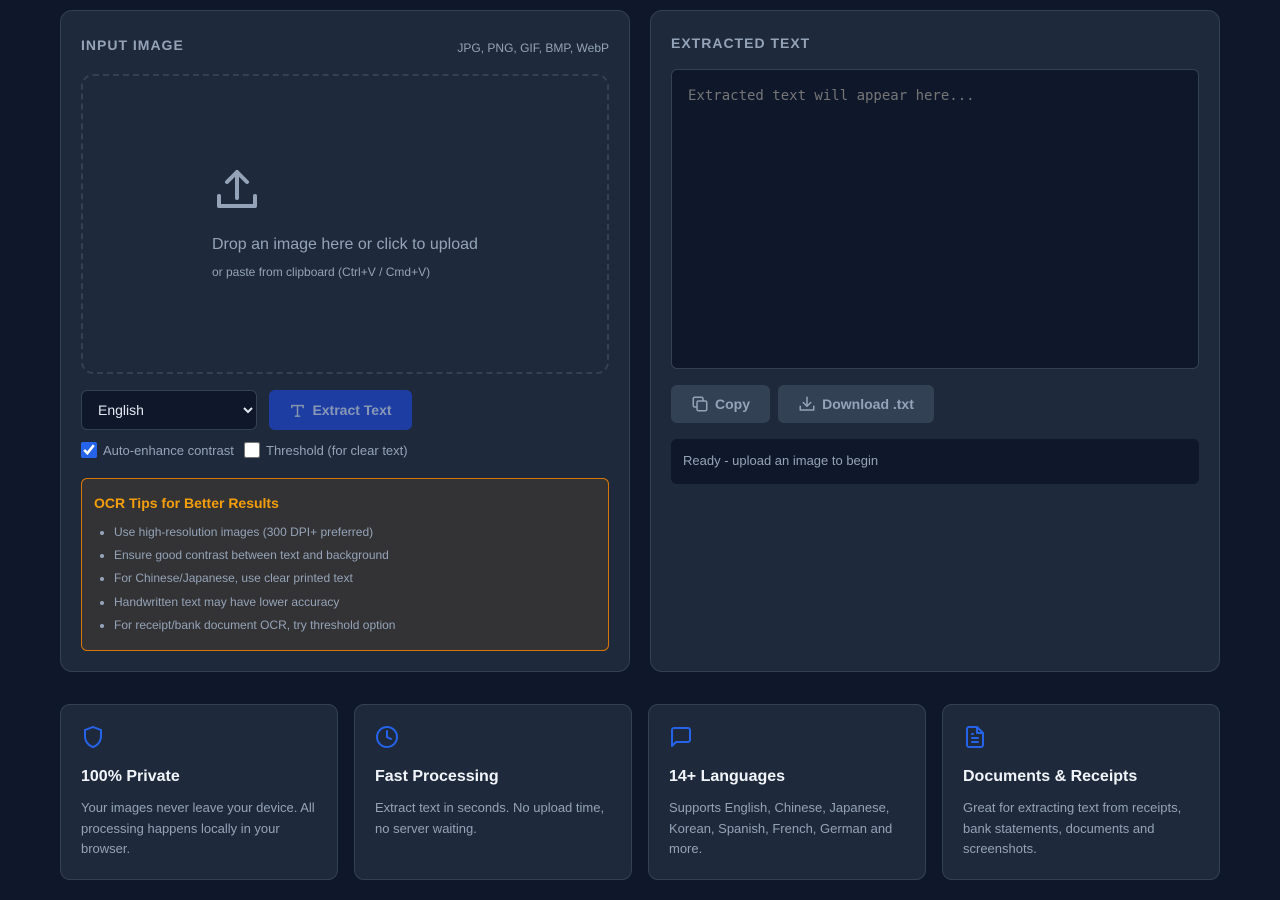  Describe the element at coordinates (337, 450) in the screenshot. I see `threshold-label: Threshold (for clear text)` at that location.